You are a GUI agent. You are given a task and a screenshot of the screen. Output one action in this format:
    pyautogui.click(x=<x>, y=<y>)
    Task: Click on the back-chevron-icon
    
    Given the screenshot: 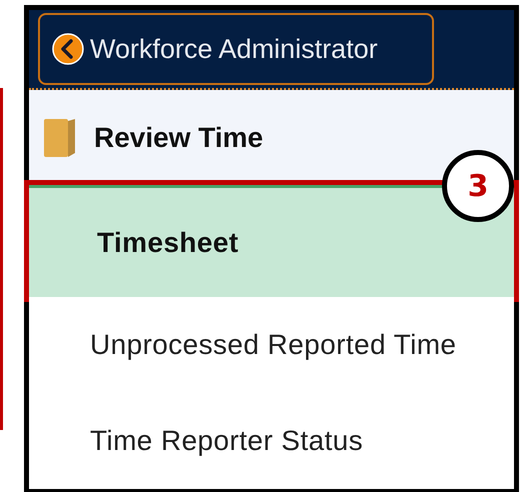 What is the action you would take?
    pyautogui.click(x=68, y=49)
    